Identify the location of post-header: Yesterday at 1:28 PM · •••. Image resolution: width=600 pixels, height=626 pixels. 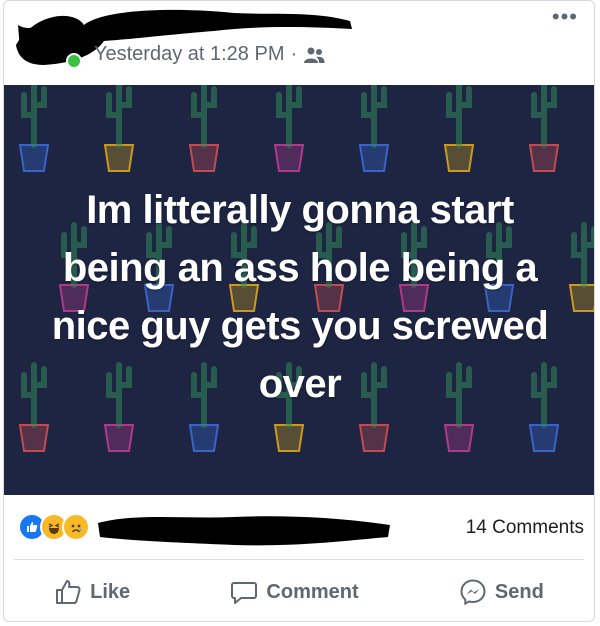
(299, 43).